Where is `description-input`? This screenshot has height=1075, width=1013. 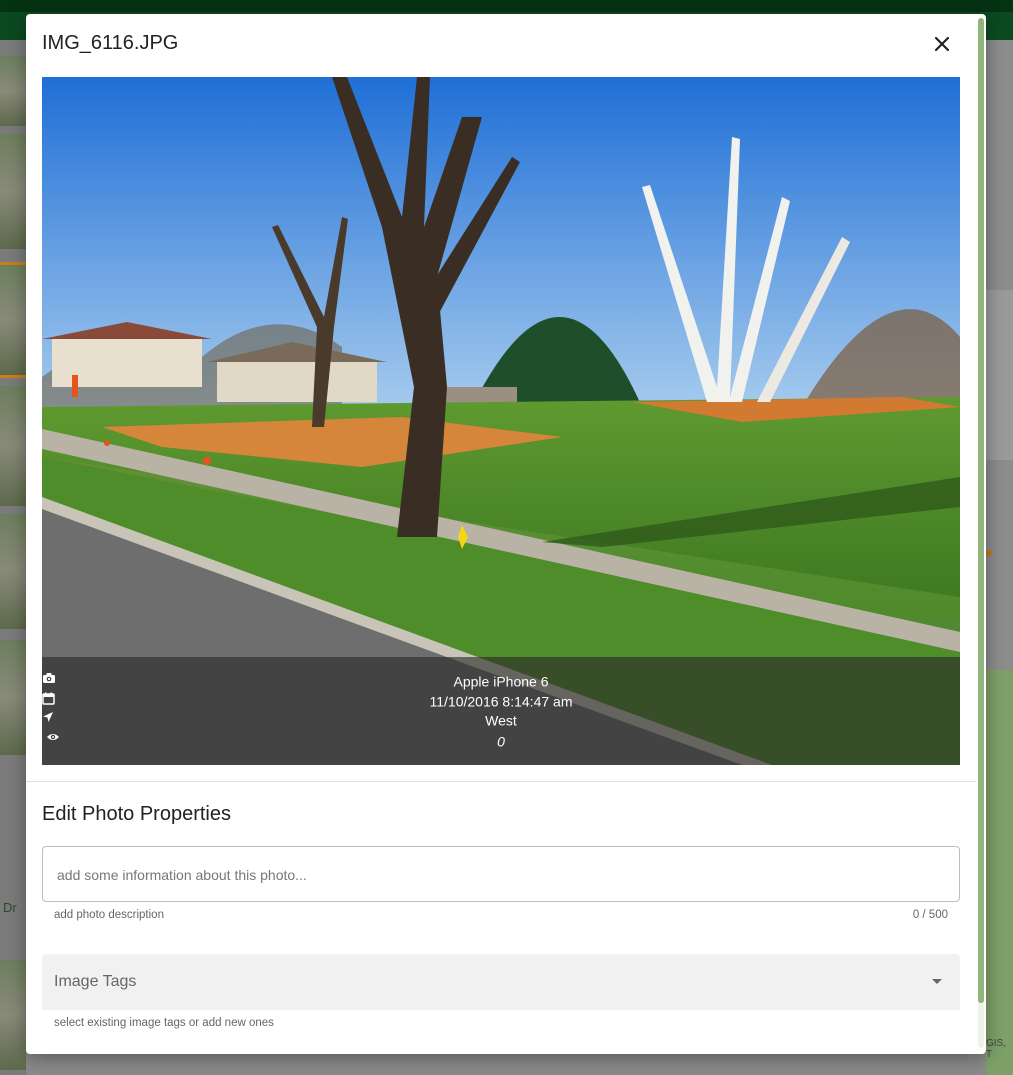 description-input is located at coordinates (502, 875).